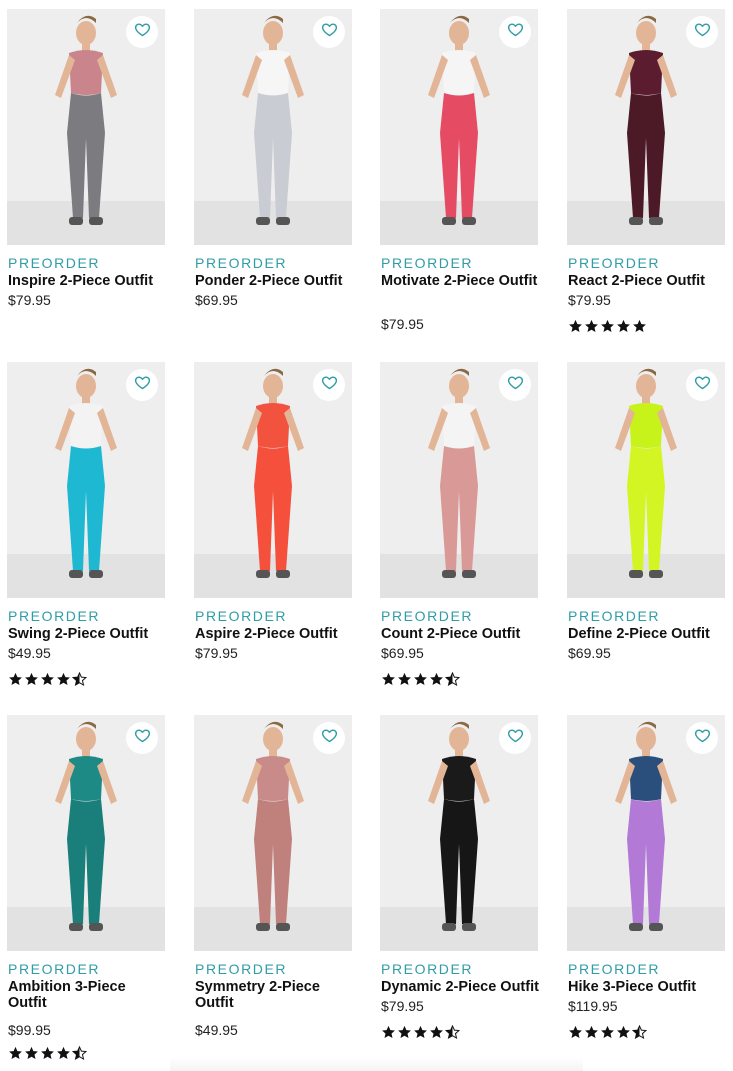 The width and height of the screenshot is (733, 1071). I want to click on product-card: PREORDER Define 2-Piece Outfit $69.95, so click(646, 511).